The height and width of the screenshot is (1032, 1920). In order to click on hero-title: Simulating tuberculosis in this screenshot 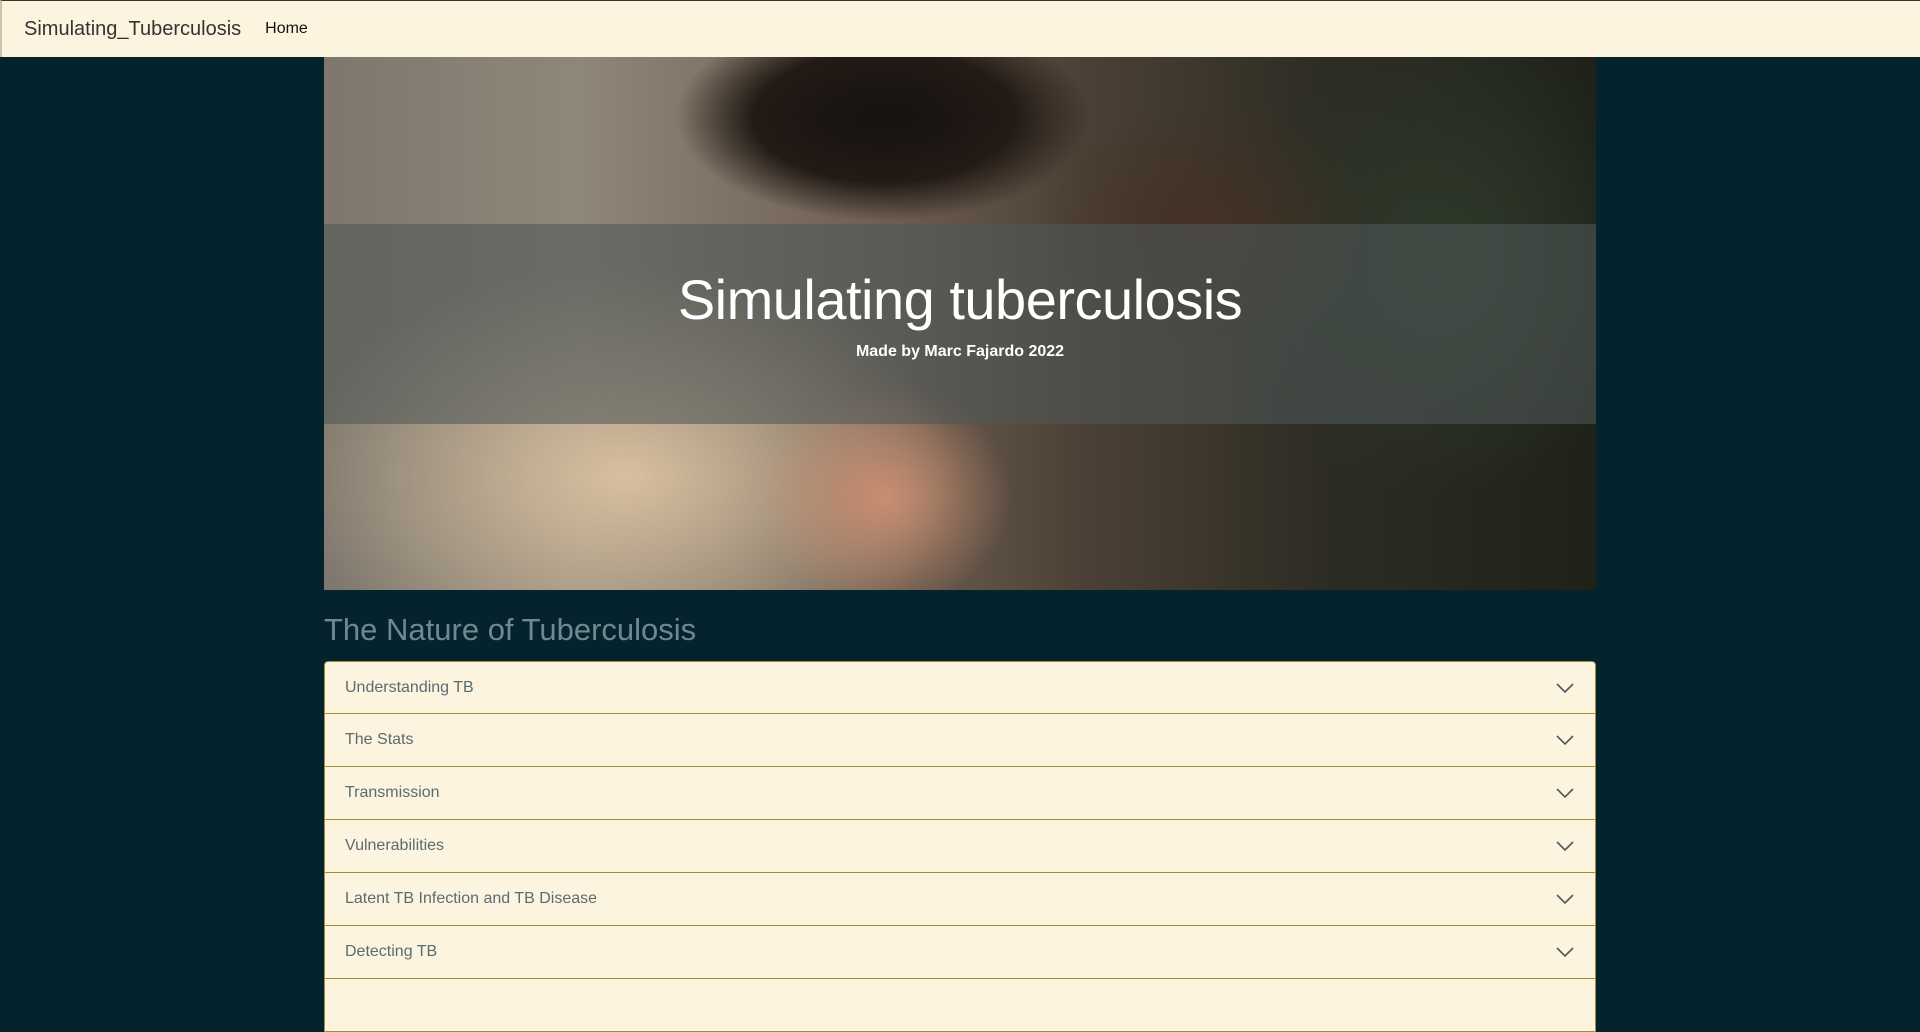, I will do `click(960, 299)`.